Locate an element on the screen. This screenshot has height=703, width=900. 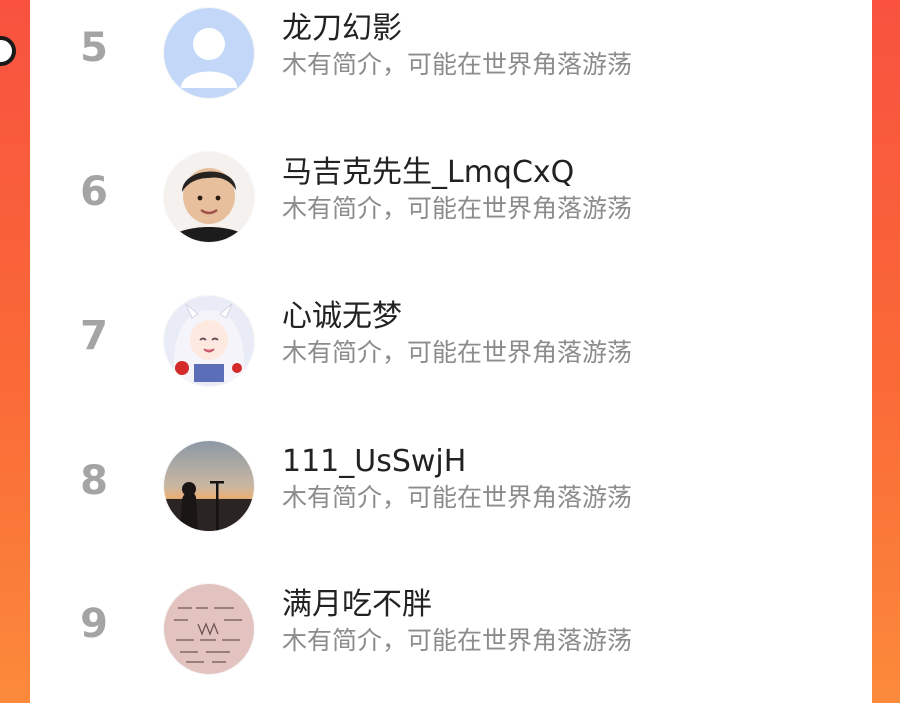
sunset-photo-avatar-icon is located at coordinates (209, 486).